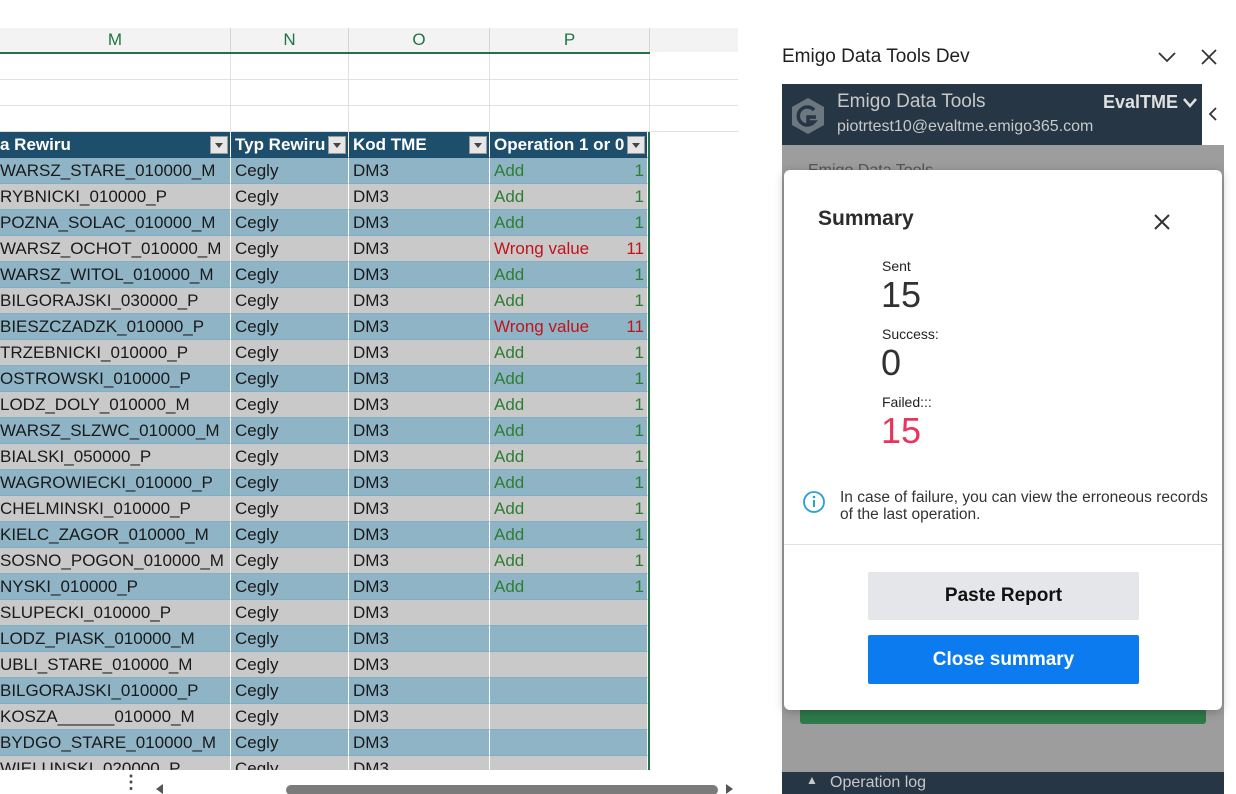 The image size is (1236, 794). What do you see at coordinates (115, 353) in the screenshot?
I see `cell-rewiru: TRZEBNICKI_010000_P` at bounding box center [115, 353].